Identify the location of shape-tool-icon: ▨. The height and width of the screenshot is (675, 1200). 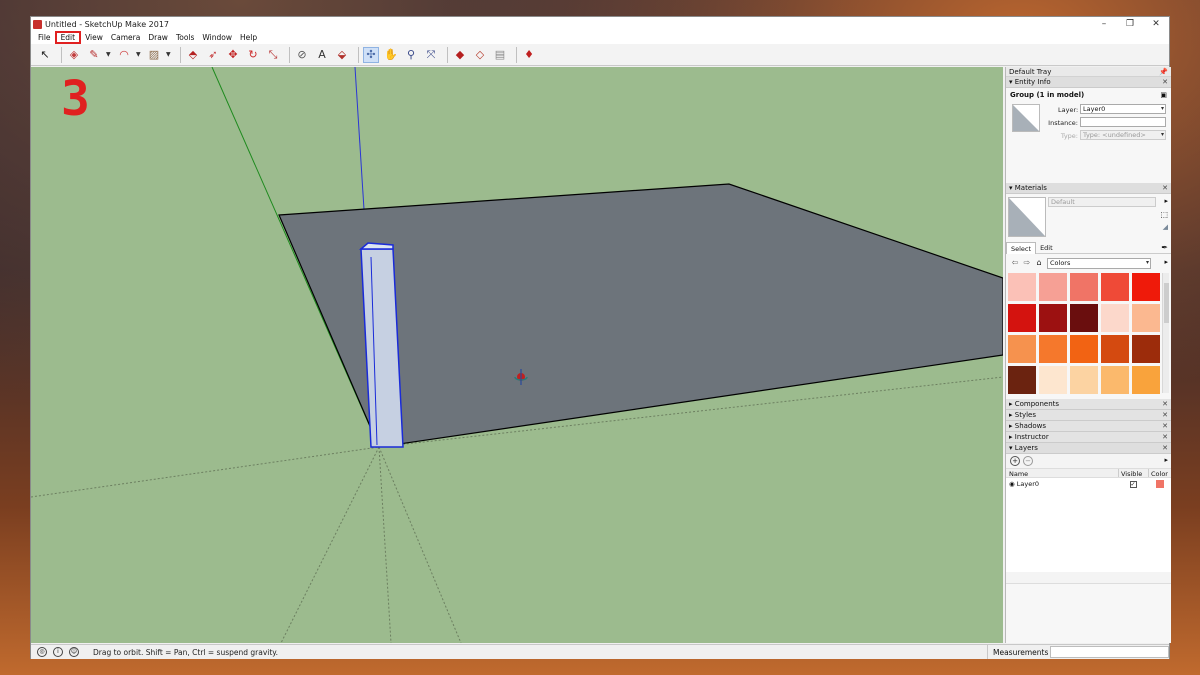
(154, 55).